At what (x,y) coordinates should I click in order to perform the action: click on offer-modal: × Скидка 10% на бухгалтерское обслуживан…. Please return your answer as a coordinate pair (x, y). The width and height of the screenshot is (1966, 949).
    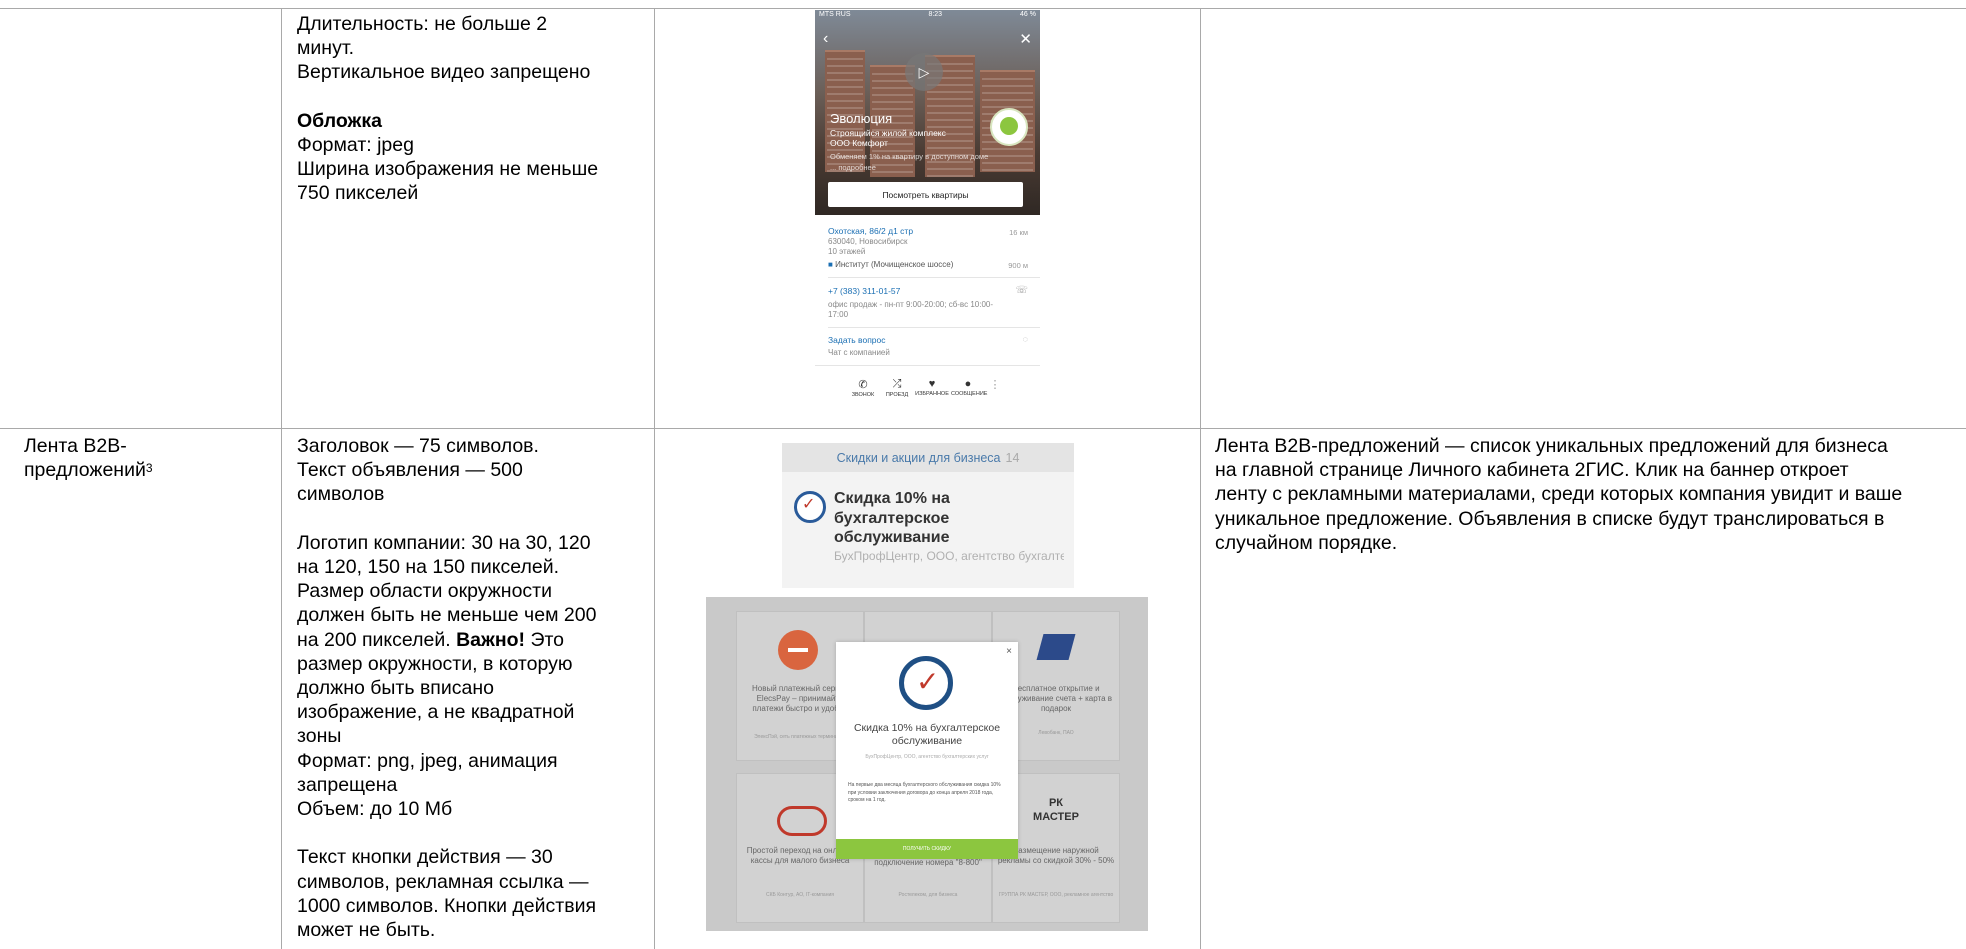
    Looking at the image, I should click on (927, 750).